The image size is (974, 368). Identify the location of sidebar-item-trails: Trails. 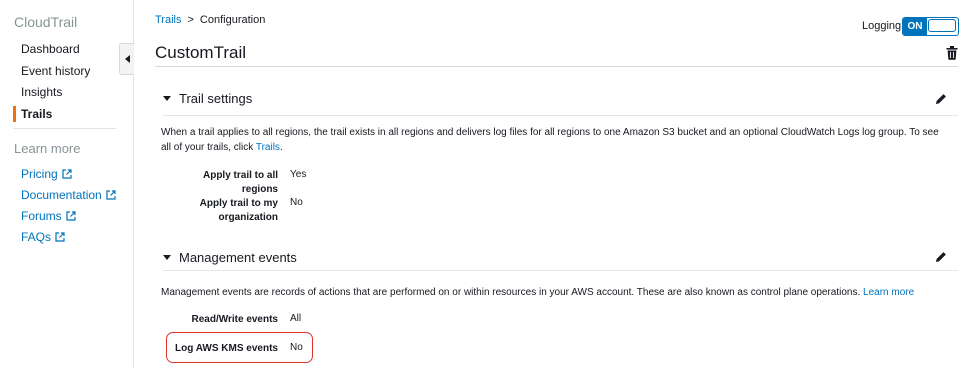
(36, 114).